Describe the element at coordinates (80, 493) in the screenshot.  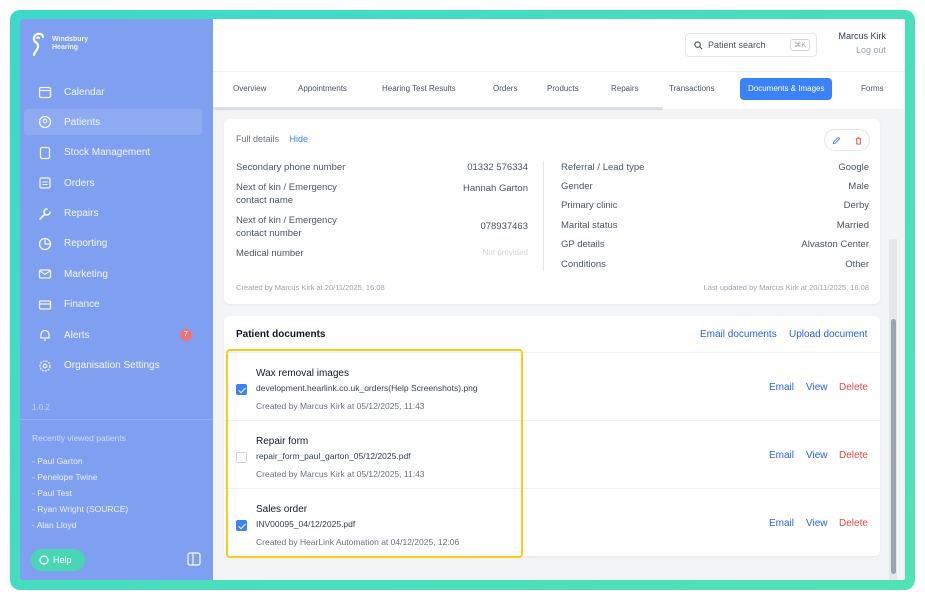
I see `recent-patient-link: - Paul Test` at that location.